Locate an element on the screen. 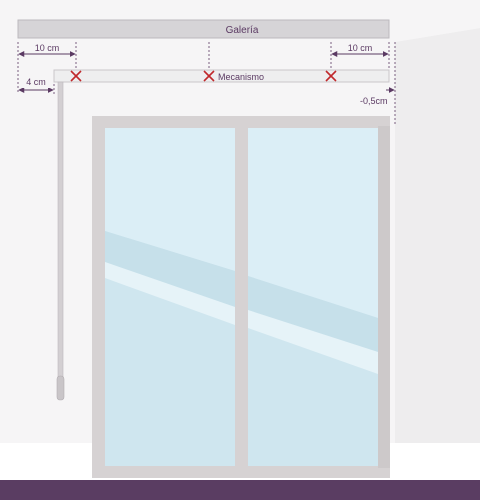 This screenshot has height=500, width=480. galeria-label: Galería is located at coordinates (242, 30).